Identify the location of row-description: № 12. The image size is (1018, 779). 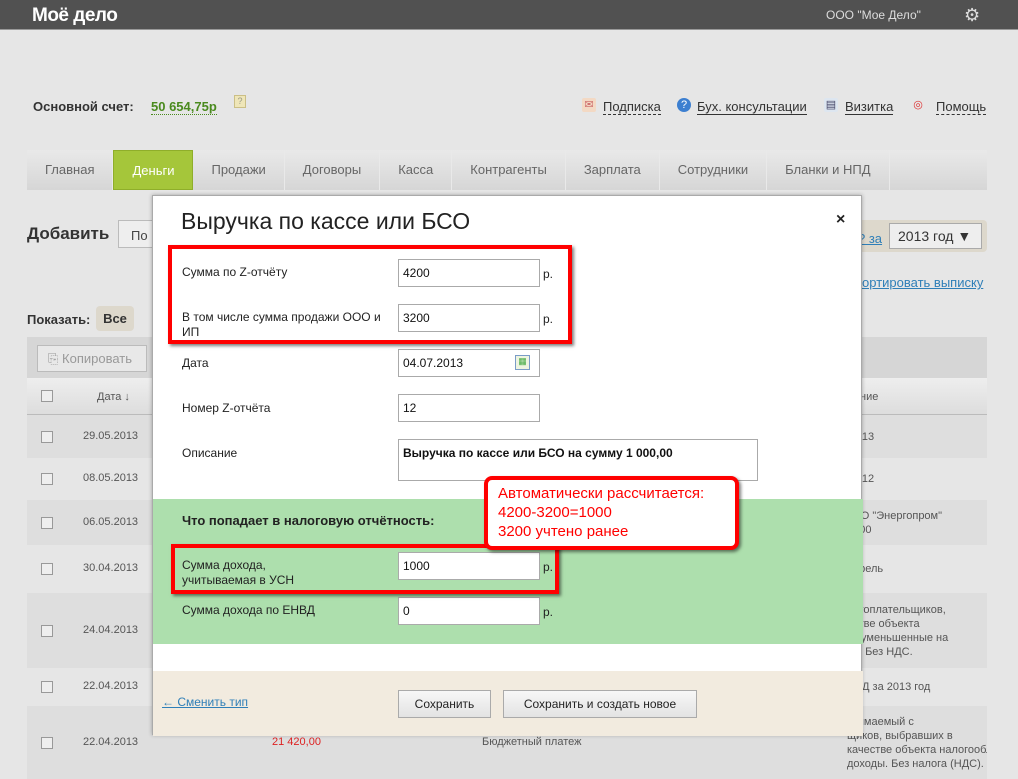
(861, 479).